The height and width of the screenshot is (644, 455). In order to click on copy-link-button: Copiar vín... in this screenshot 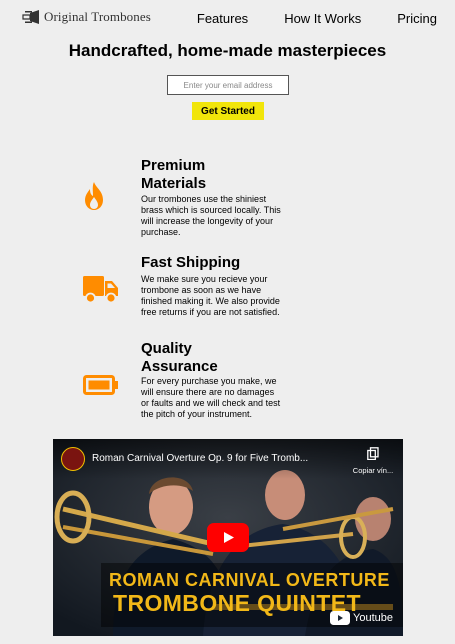, I will do `click(373, 461)`.